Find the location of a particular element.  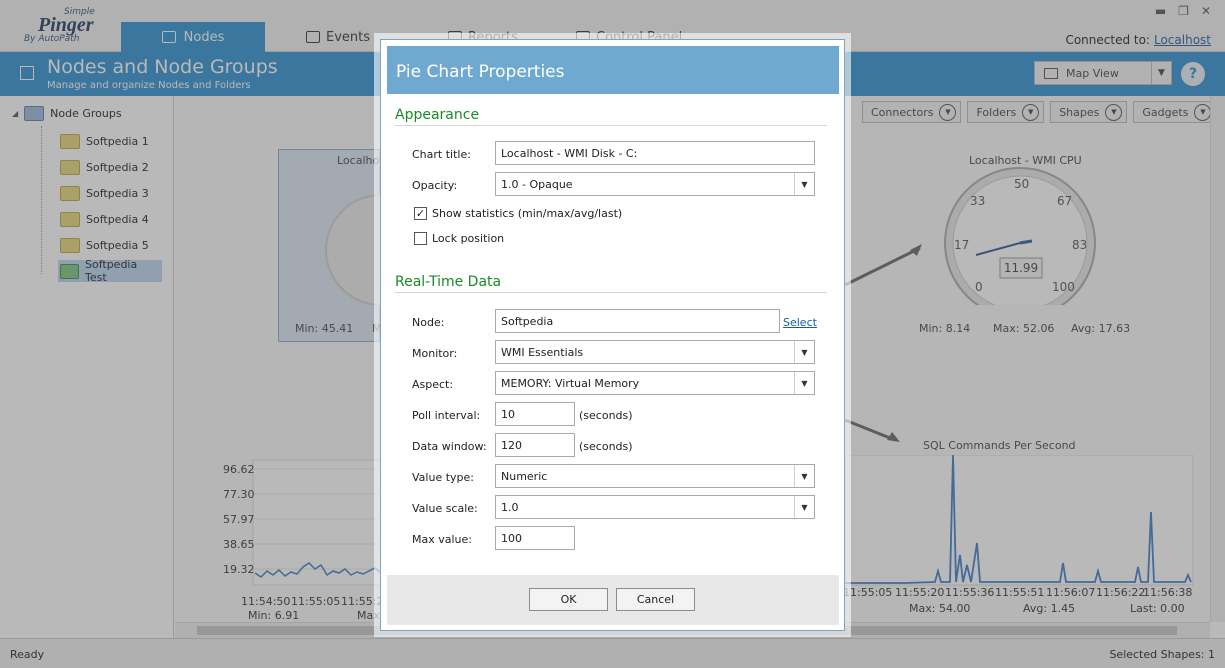

x-tick-label: 11:55:51 is located at coordinates (1019, 592).